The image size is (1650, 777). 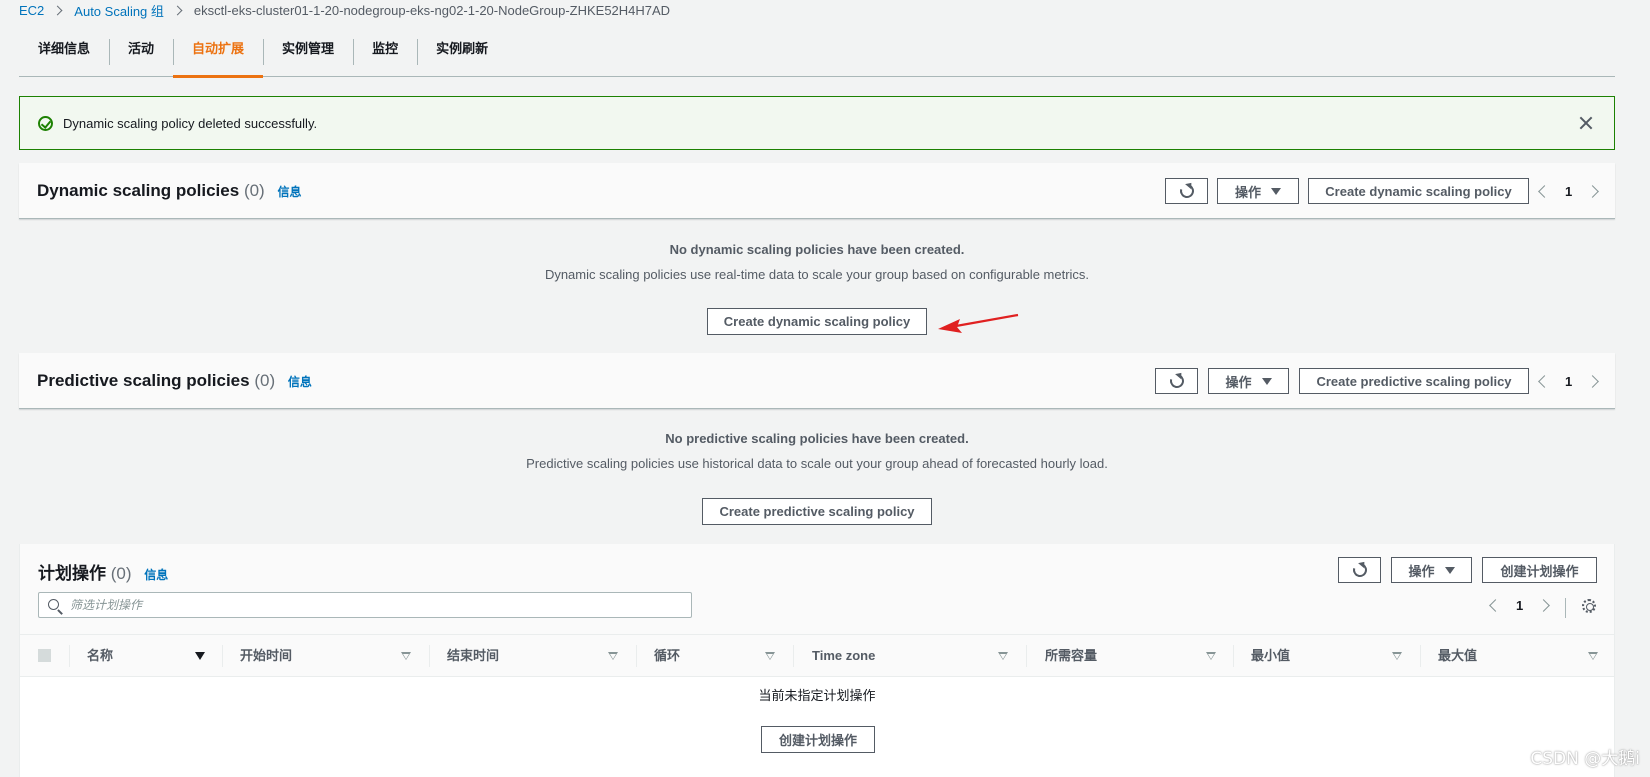 I want to click on column-recurrence: 循环, so click(x=667, y=656).